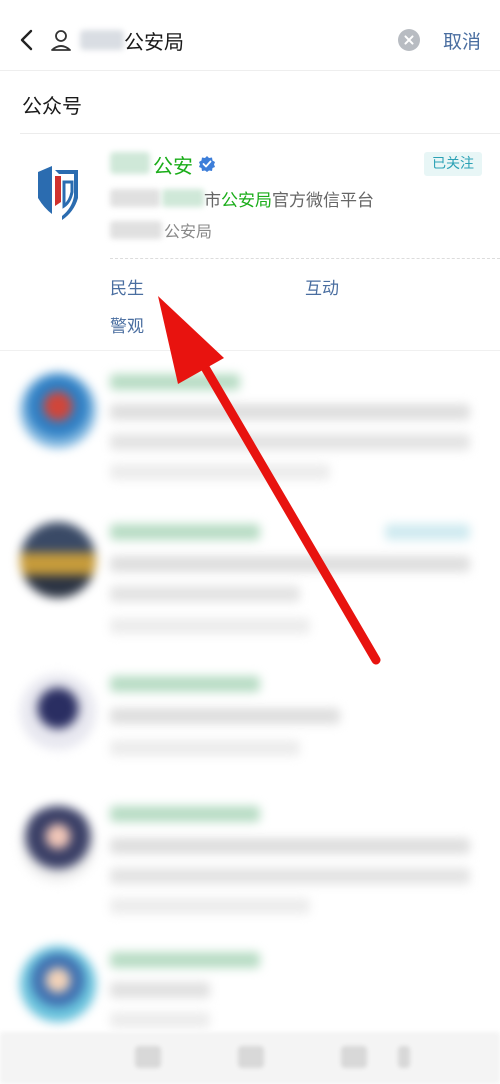  I want to click on blurred-badge, so click(427, 532).